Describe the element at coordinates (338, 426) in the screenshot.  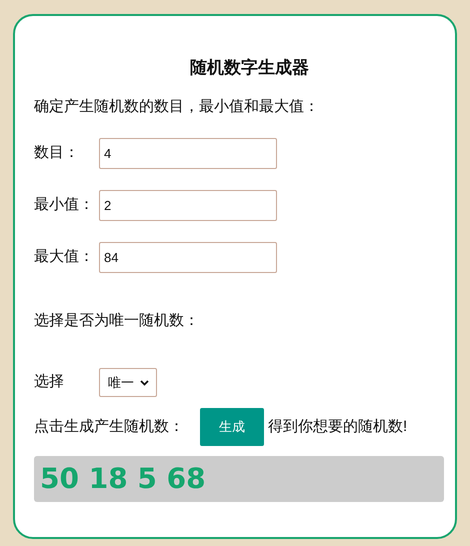
I see `hint-text: 得到你想要的随机数!` at that location.